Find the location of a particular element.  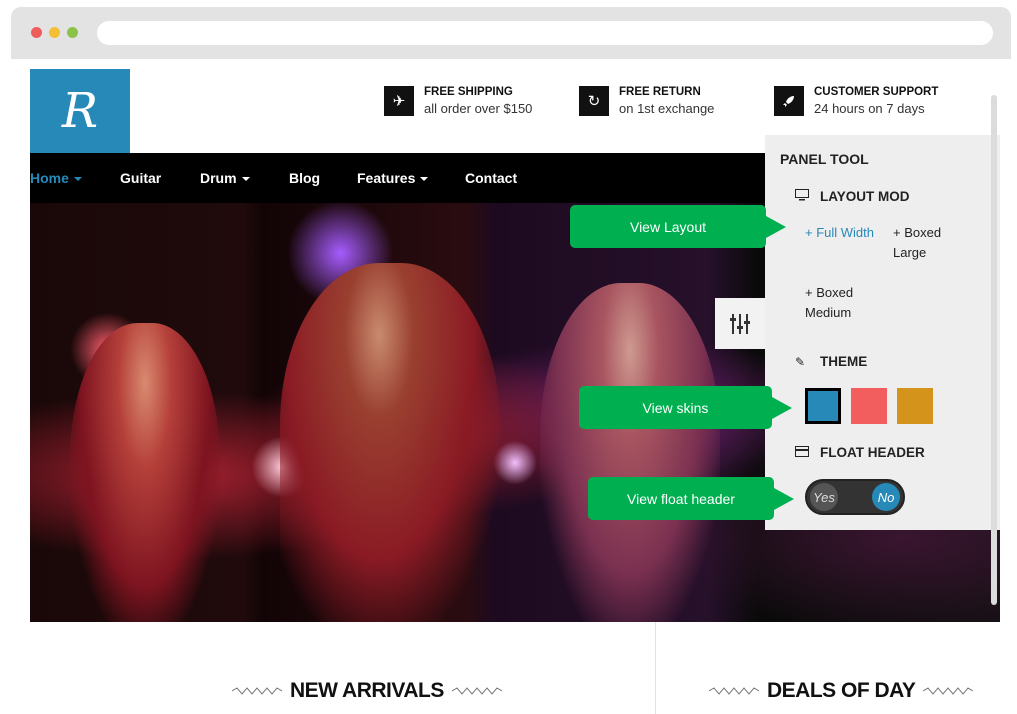

feature-title: FREE SHIPPING is located at coordinates (468, 92).